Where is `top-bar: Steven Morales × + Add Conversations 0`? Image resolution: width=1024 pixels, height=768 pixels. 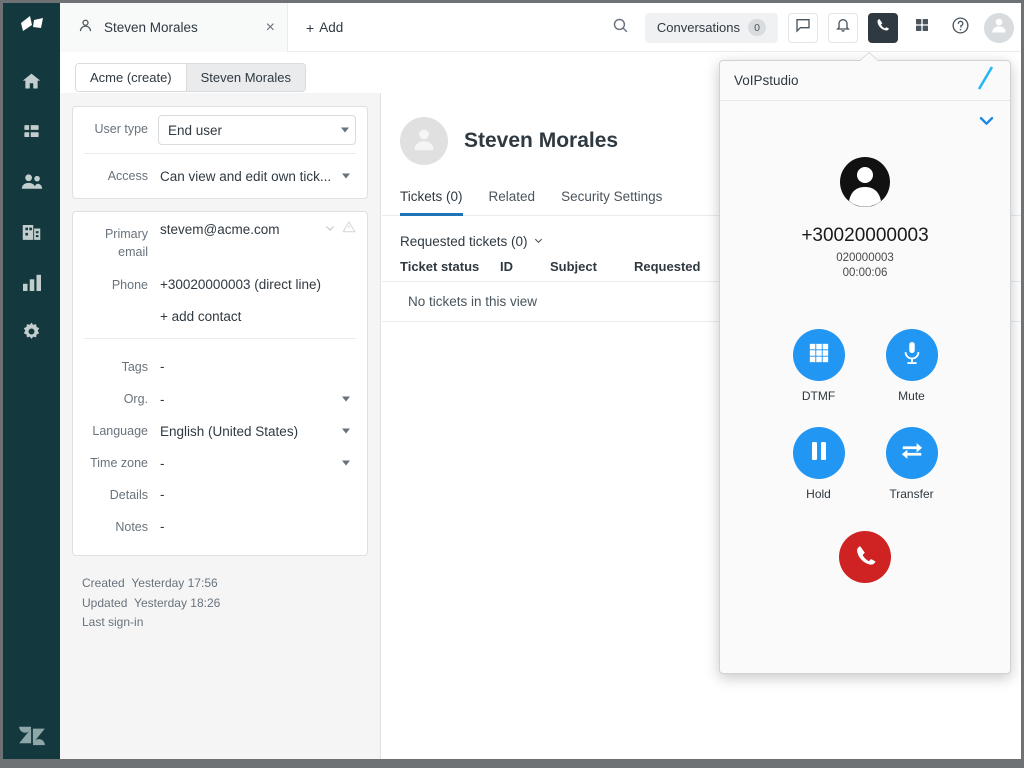 top-bar: Steven Morales × + Add Conversations 0 is located at coordinates (540, 27).